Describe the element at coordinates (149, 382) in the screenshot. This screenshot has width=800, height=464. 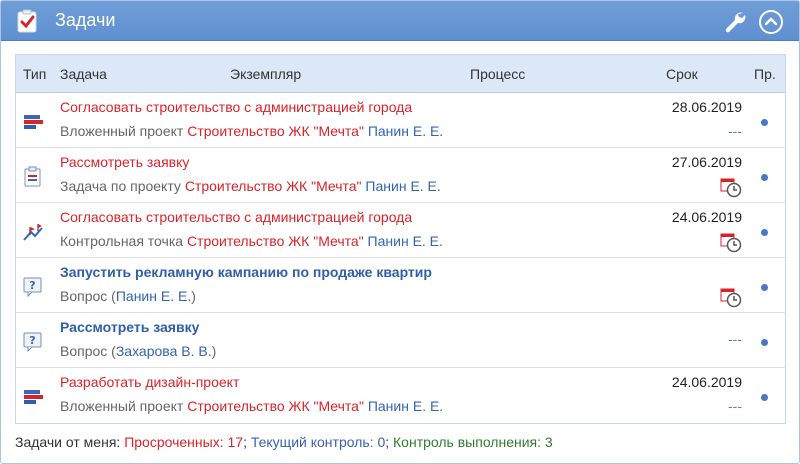
I see `task-title: Разработать дизайн-проект` at that location.